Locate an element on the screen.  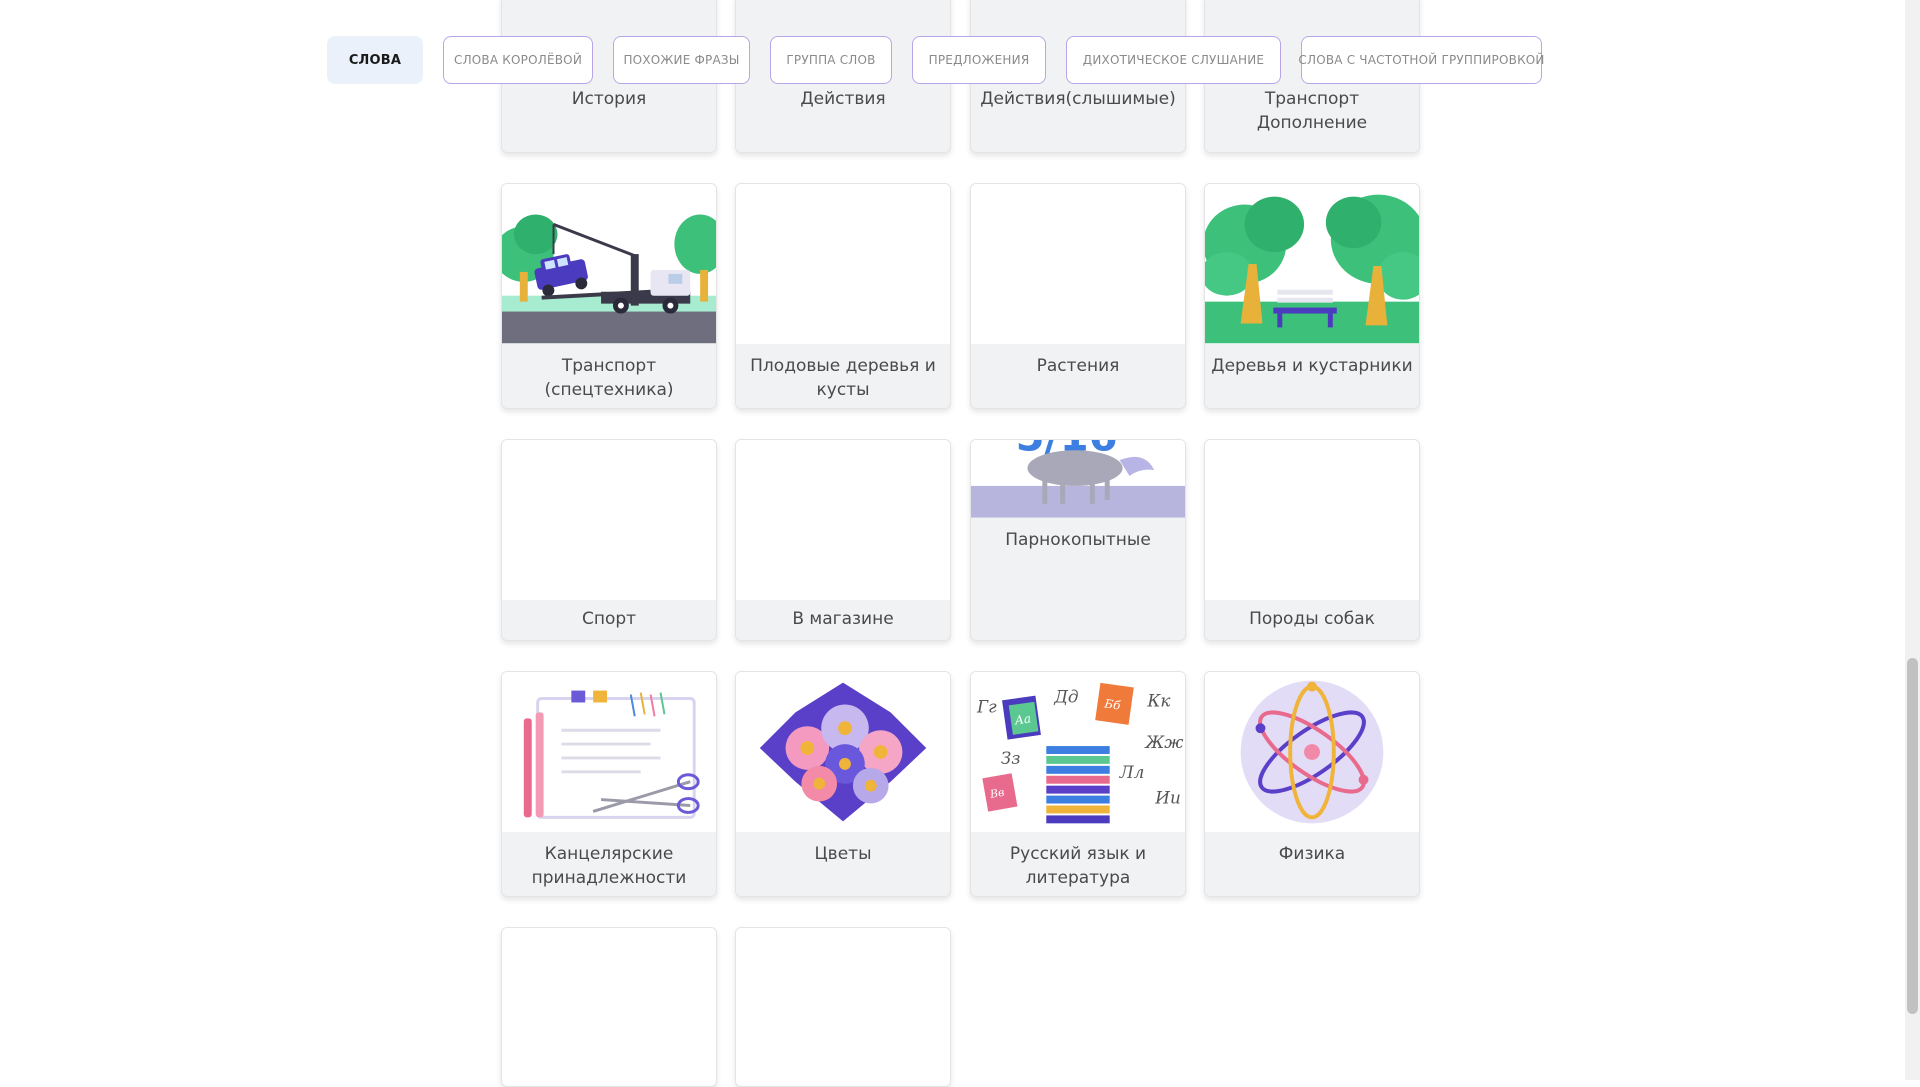
card-label: Русский язык и литература is located at coordinates (1078, 866).